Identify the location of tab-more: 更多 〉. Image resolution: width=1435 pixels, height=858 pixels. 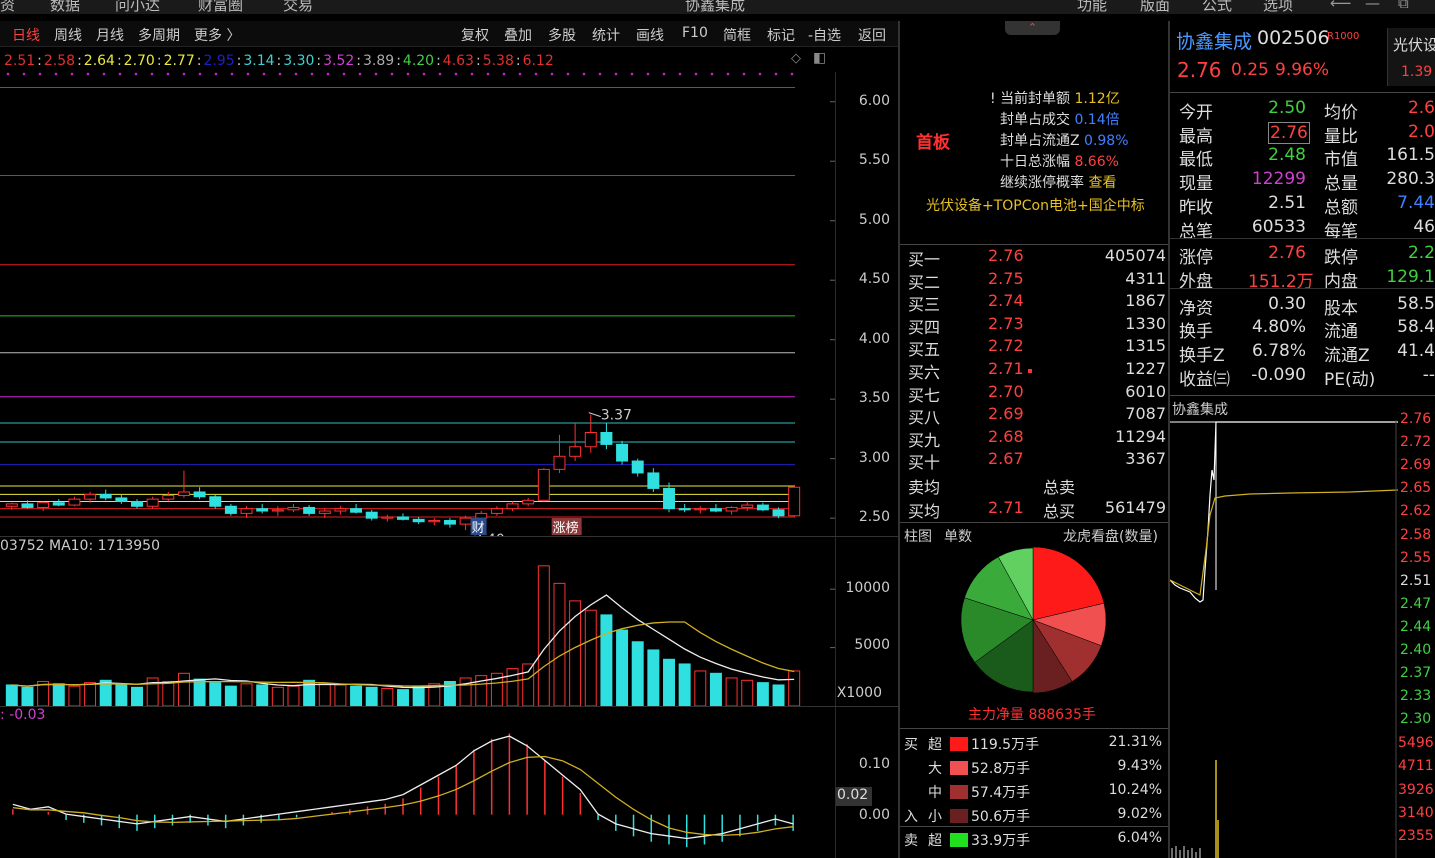
(217, 35).